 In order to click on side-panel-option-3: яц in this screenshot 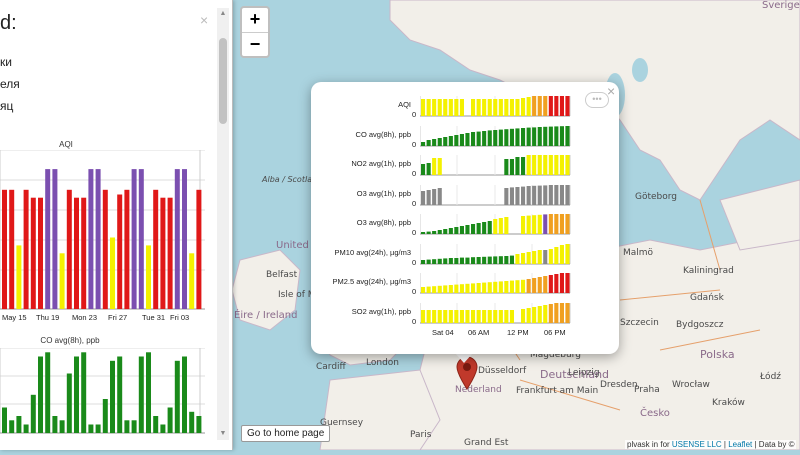, I will do `click(6, 106)`.